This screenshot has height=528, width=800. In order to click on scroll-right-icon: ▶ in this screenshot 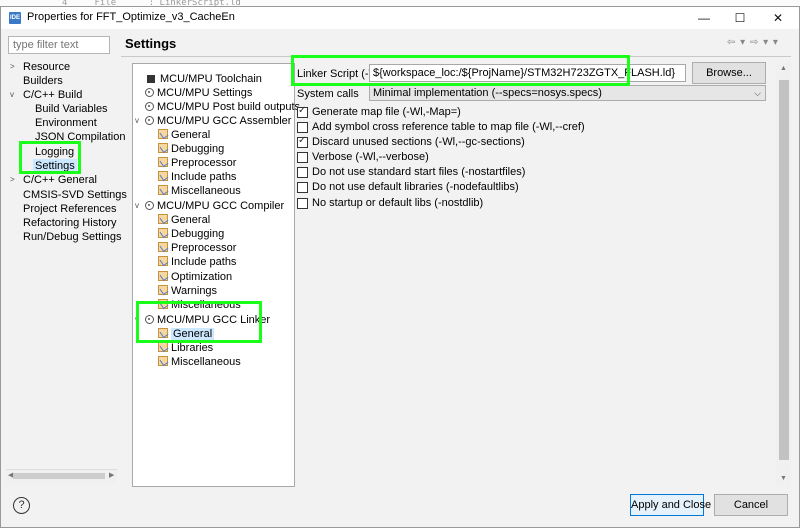, I will do `click(111, 475)`.